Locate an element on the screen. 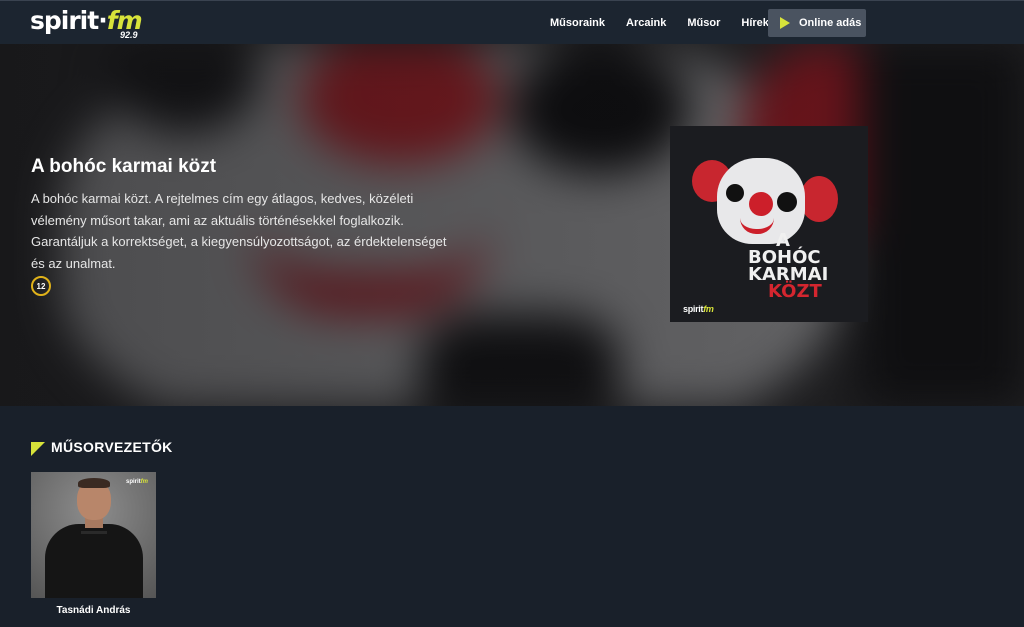 The height and width of the screenshot is (627, 1024). host-photo-logo: spiritfm is located at coordinates (137, 482).